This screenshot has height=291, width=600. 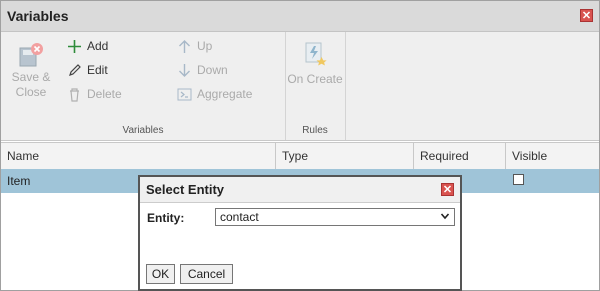 What do you see at coordinates (97, 70) in the screenshot?
I see `edit-label: Edit` at bounding box center [97, 70].